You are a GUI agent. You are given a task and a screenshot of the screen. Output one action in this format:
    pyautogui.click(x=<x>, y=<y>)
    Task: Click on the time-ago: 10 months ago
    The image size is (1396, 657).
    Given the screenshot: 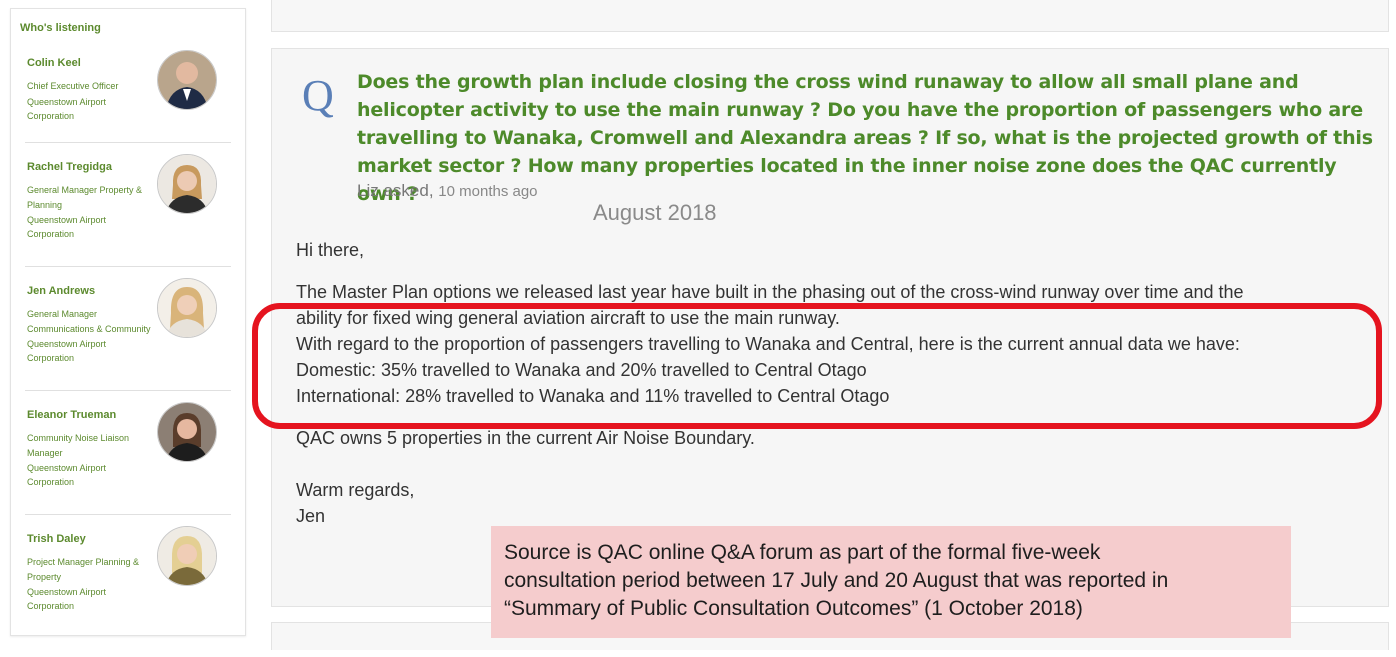 What is the action you would take?
    pyautogui.click(x=488, y=191)
    